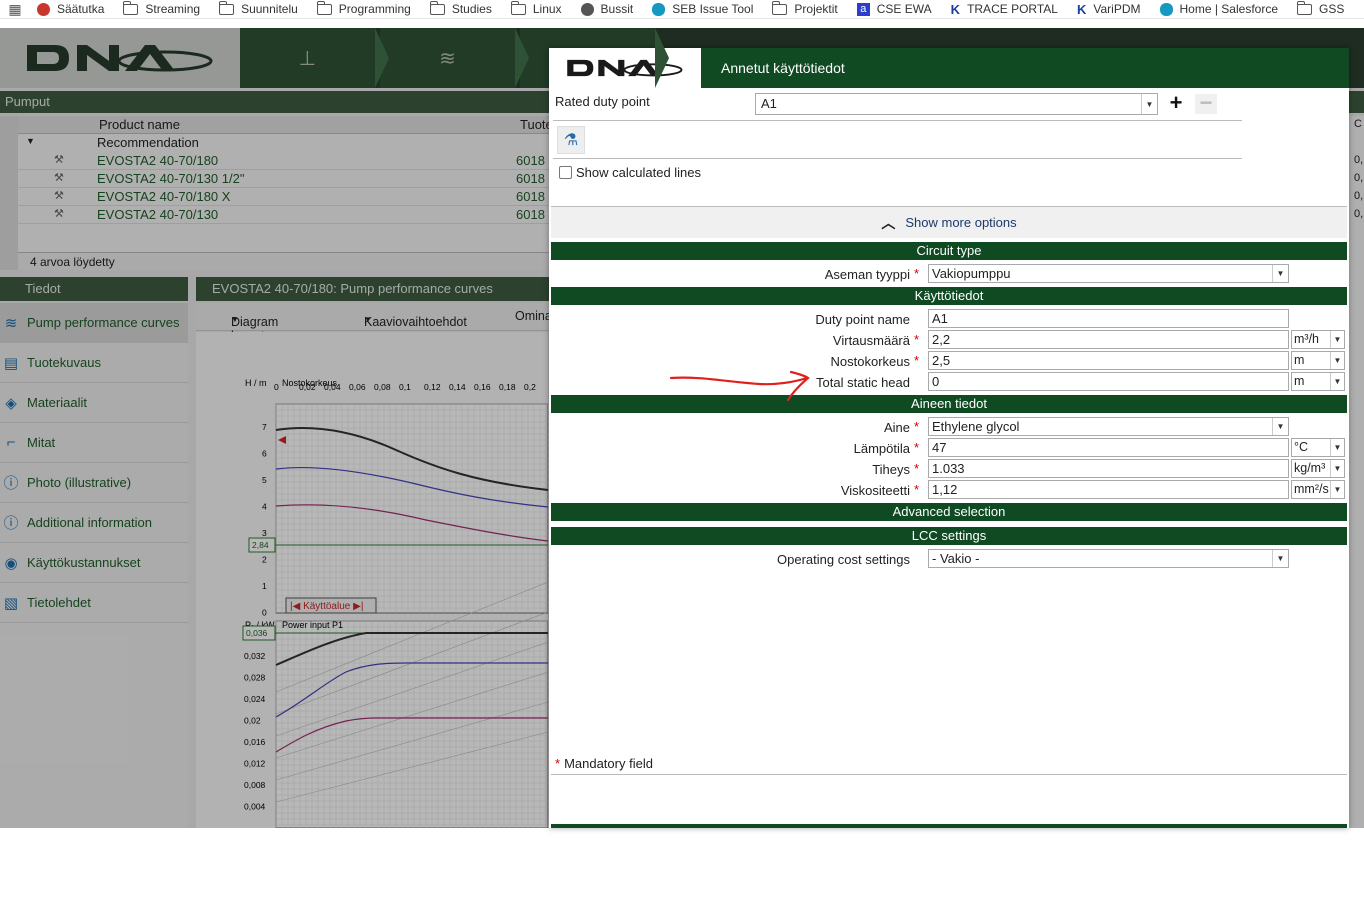 This screenshot has height=915, width=1364. Describe the element at coordinates (739, 386) in the screenshot. I see `annotation-arrow` at that location.